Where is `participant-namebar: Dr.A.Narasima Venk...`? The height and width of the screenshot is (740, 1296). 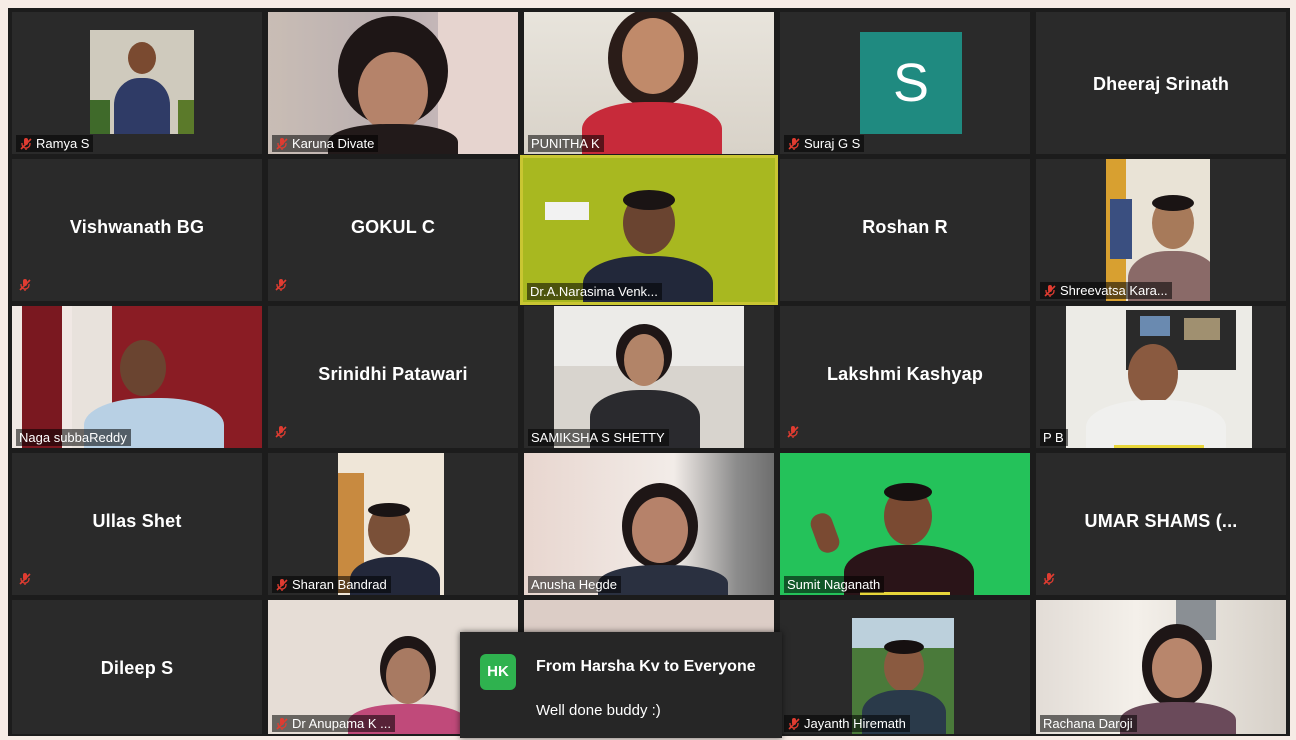
participant-namebar: Dr.A.Narasima Venk... is located at coordinates (594, 291).